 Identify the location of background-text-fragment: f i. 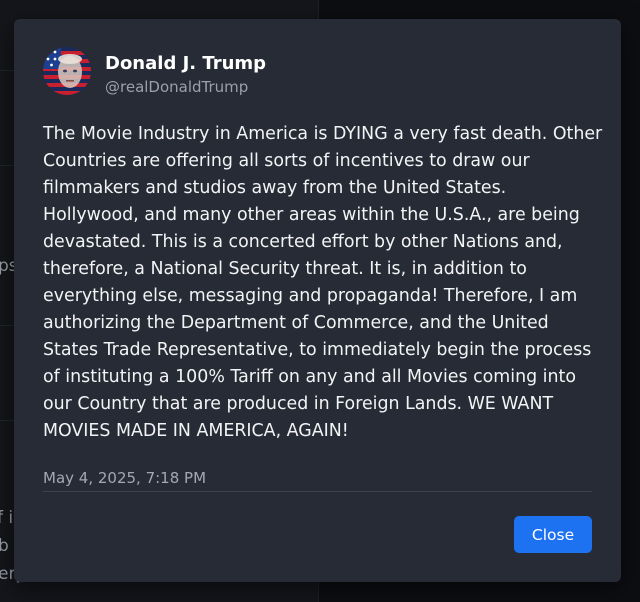
(7, 518).